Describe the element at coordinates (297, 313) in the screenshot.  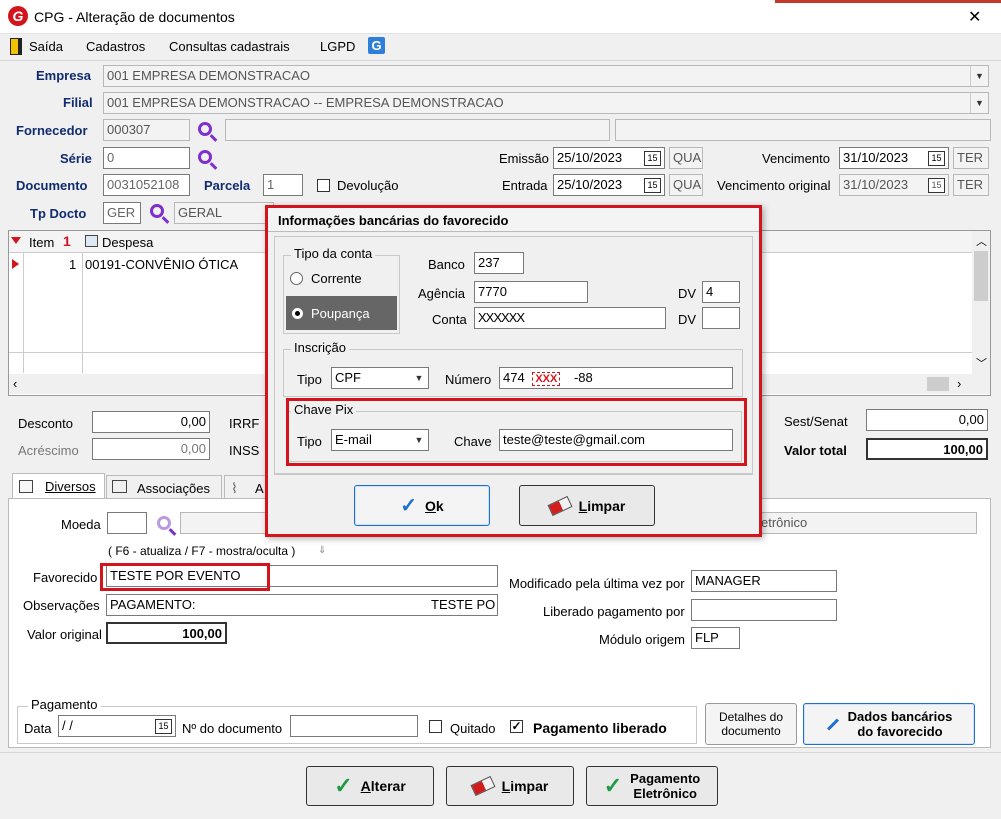
I see `savings-radio` at that location.